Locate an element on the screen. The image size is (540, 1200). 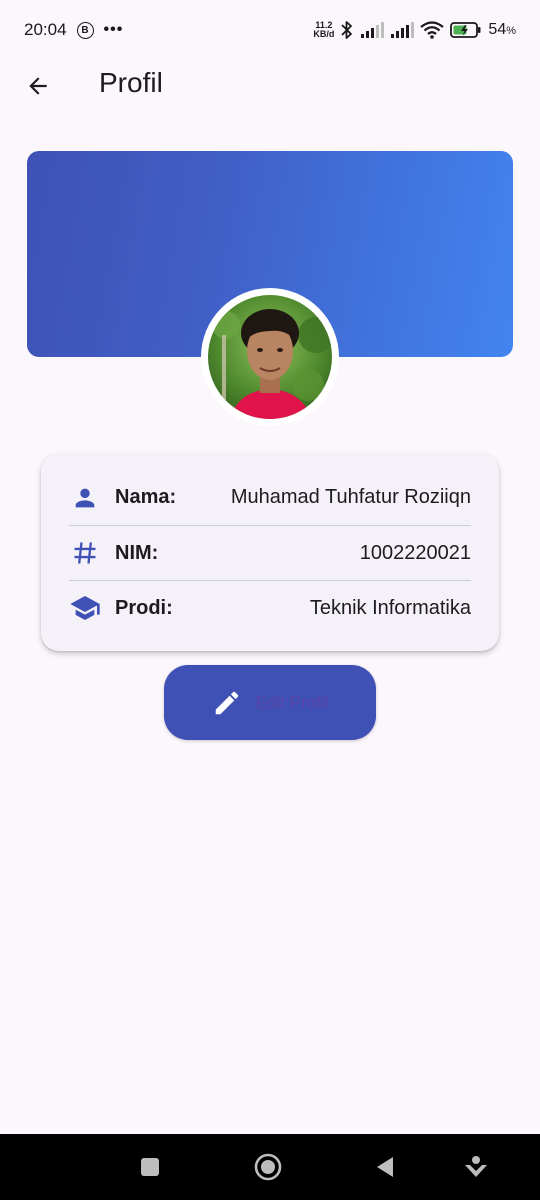
info-row-prodi: Prodi: Teknik Informatika is located at coordinates (270, 607).